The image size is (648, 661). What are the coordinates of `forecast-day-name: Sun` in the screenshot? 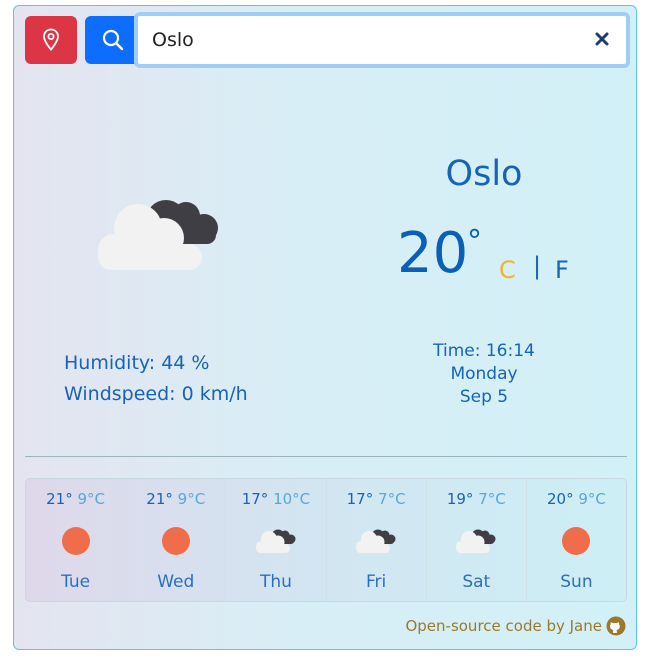 It's located at (576, 582).